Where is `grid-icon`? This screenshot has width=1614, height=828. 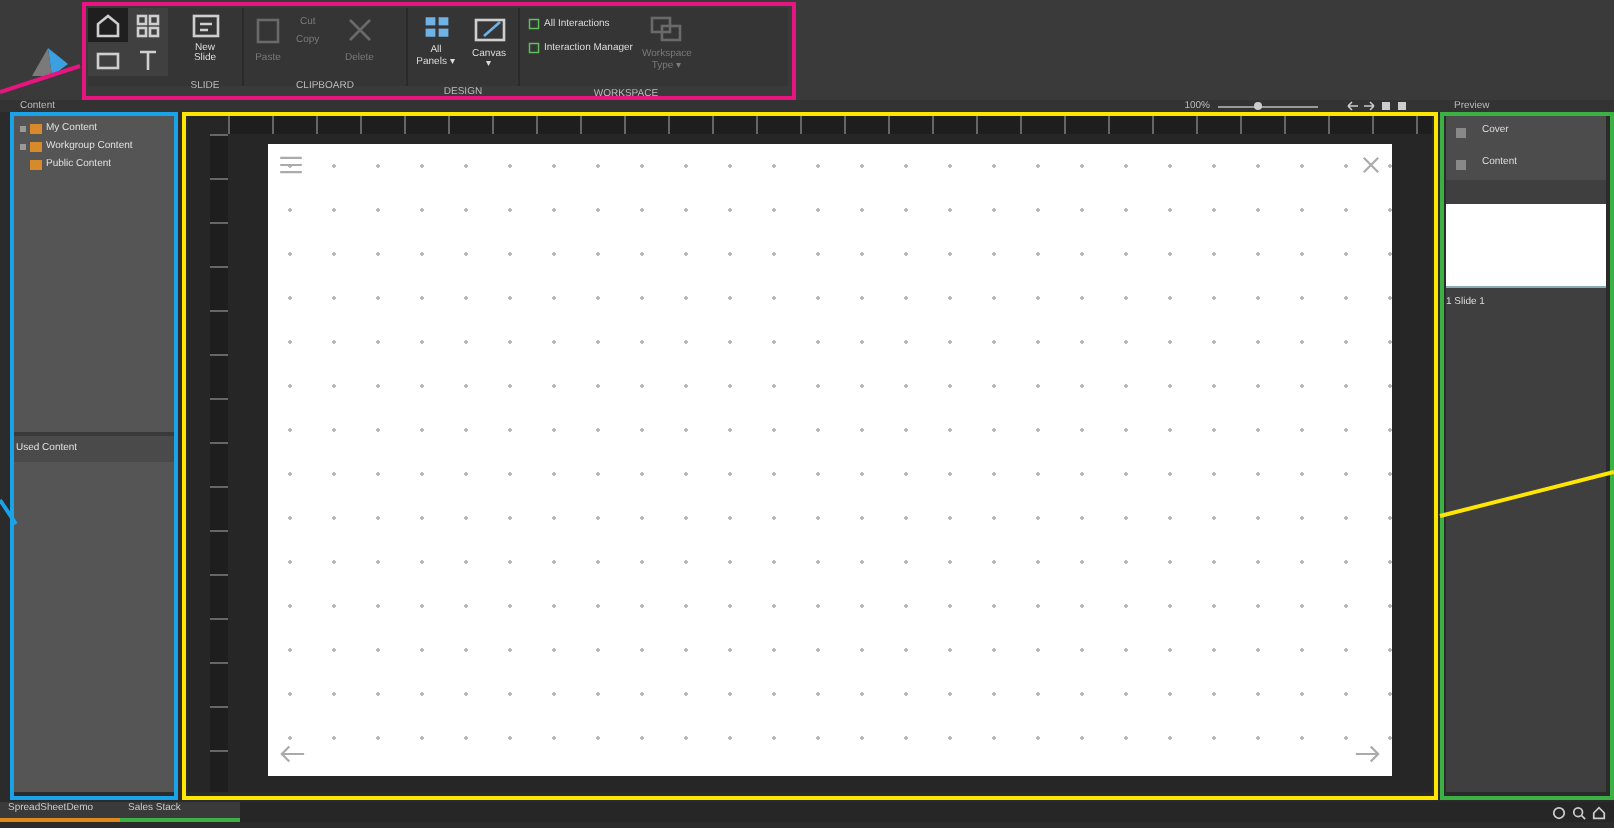
grid-icon is located at coordinates (148, 25).